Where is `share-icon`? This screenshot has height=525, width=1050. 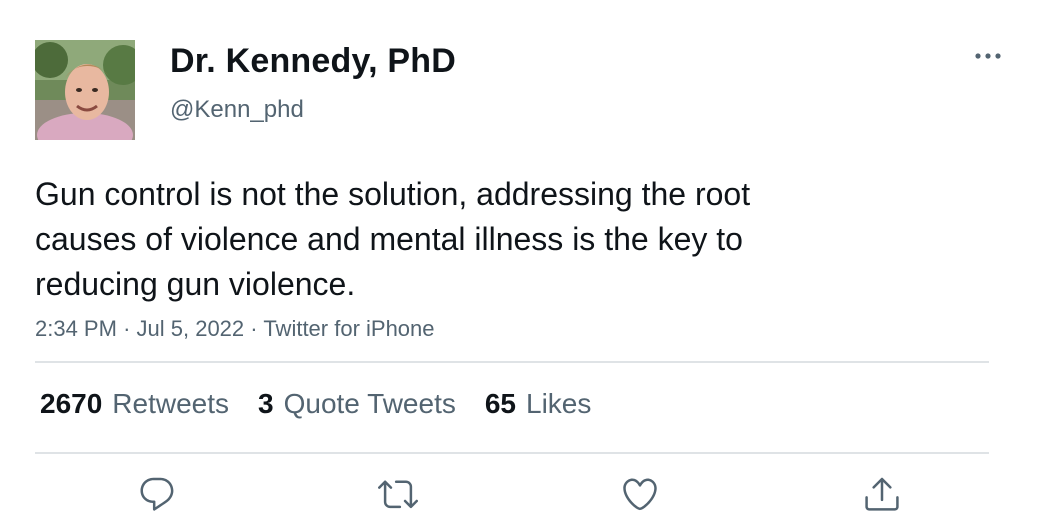
share-icon is located at coordinates (882, 494).